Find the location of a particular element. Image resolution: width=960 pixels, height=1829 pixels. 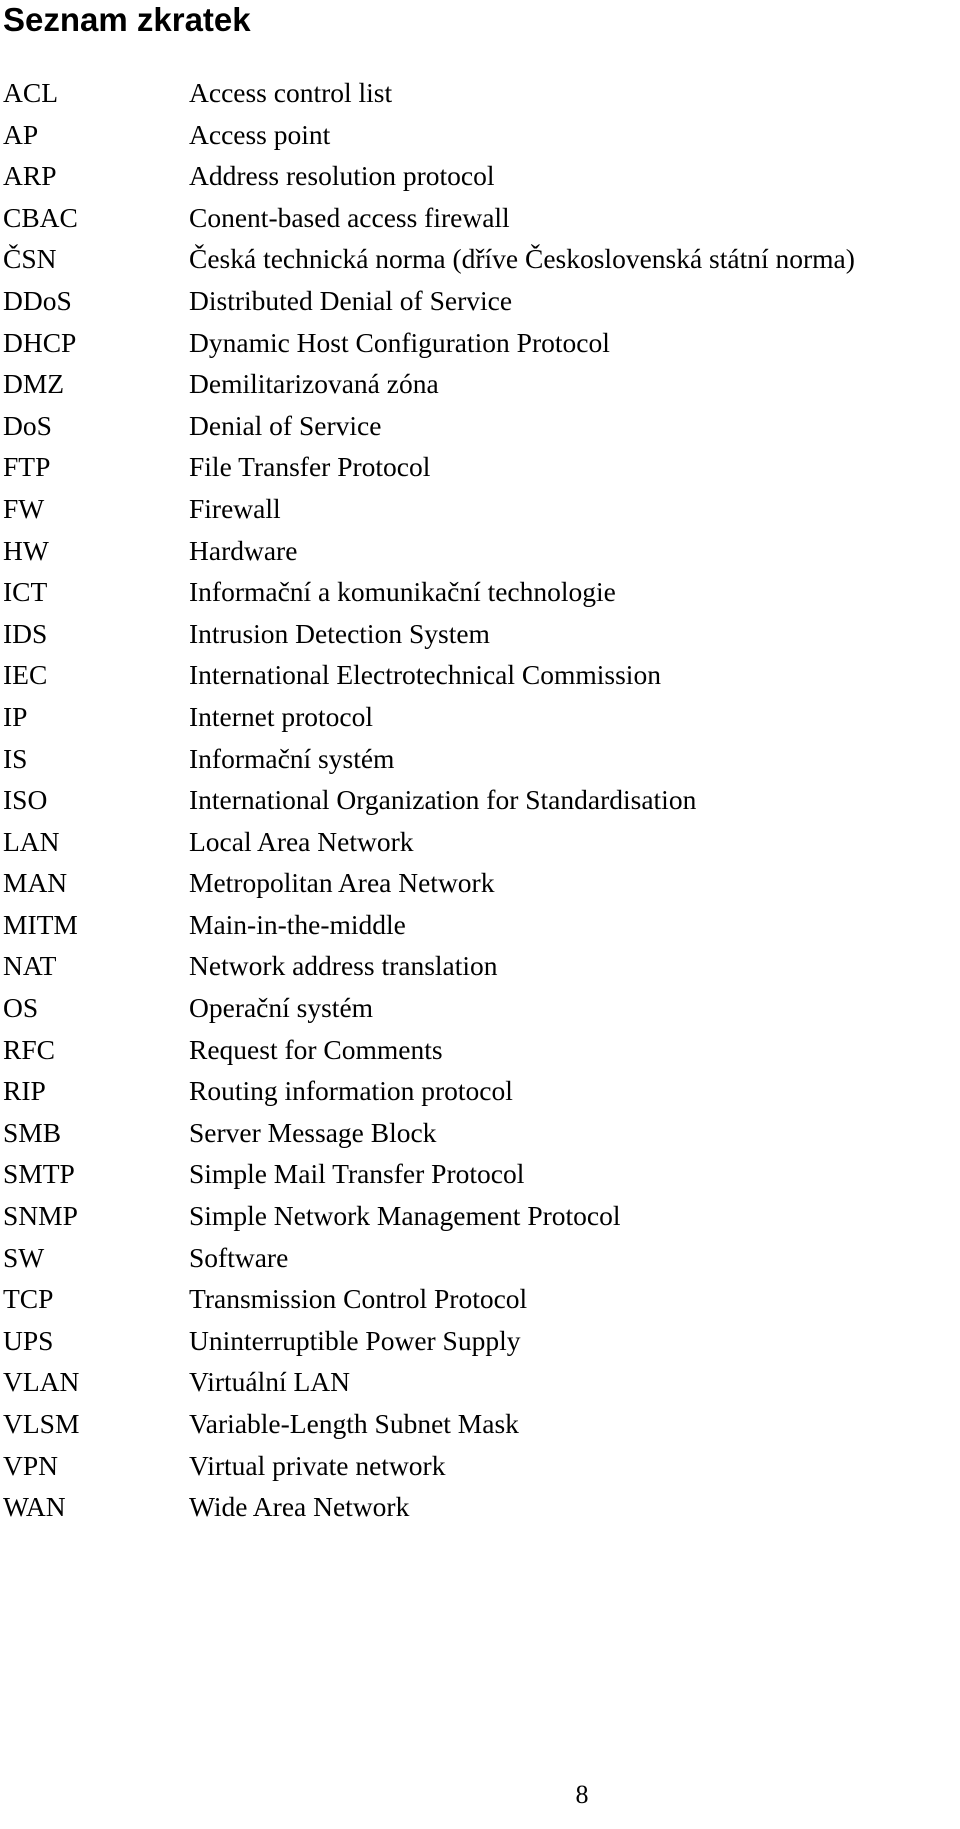

abbreviation-term: SNMP is located at coordinates (40, 1216).